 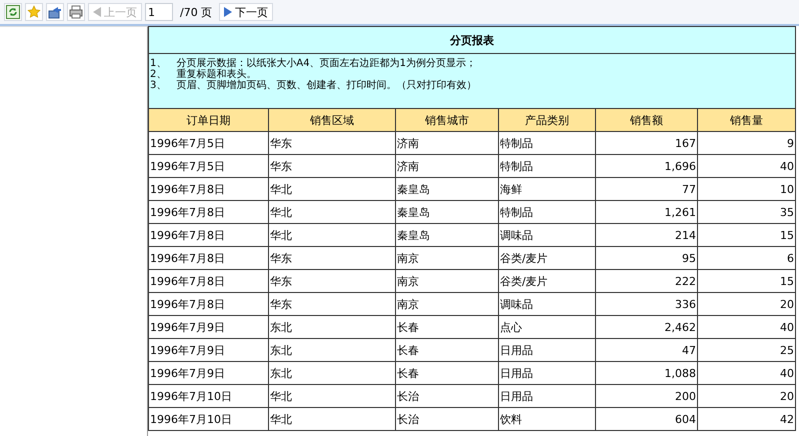 What do you see at coordinates (159, 12) in the screenshot?
I see `page-number-field: 1` at bounding box center [159, 12].